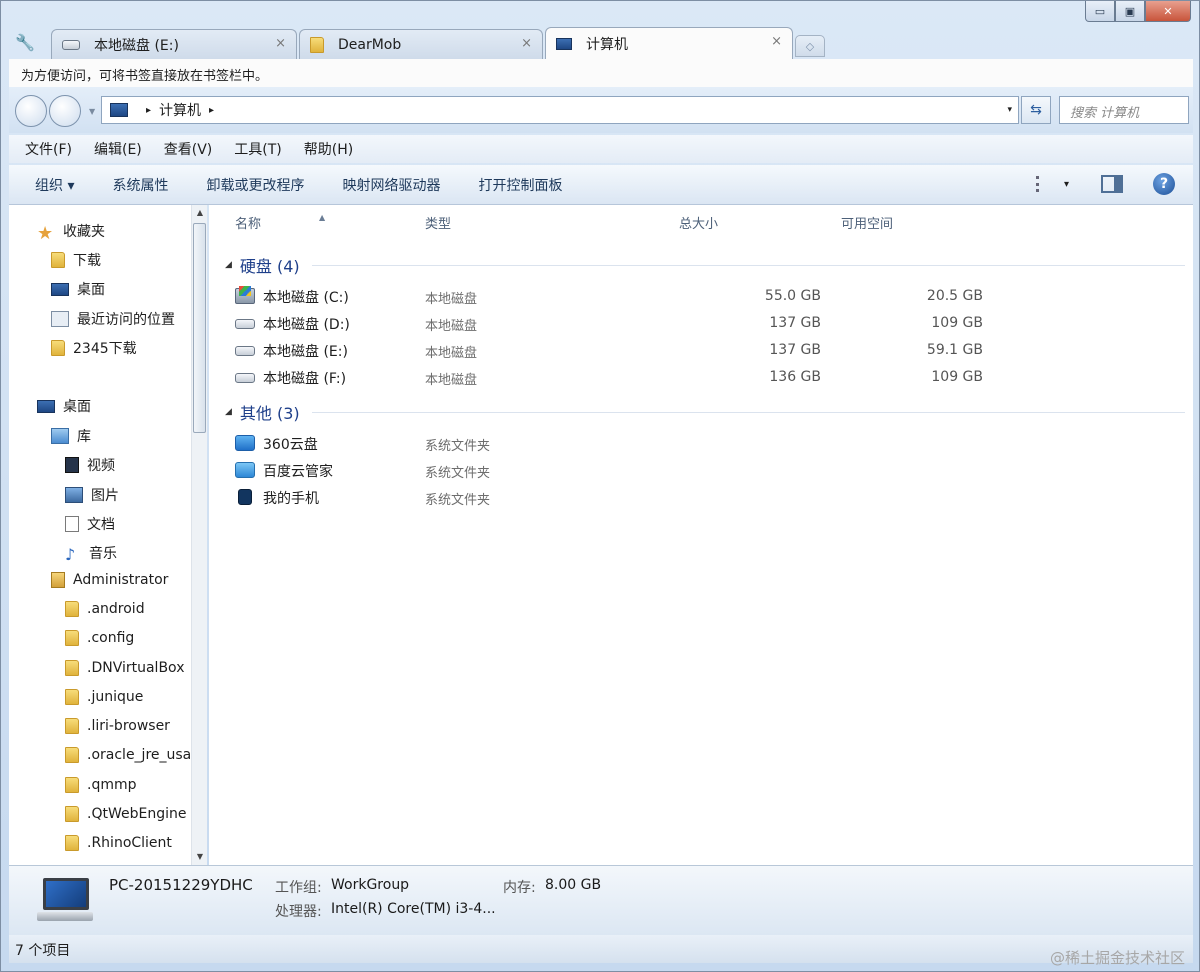  I want to click on other-row-baidu-cloud: 百度云管家 系统文件夹, so click(615, 470).